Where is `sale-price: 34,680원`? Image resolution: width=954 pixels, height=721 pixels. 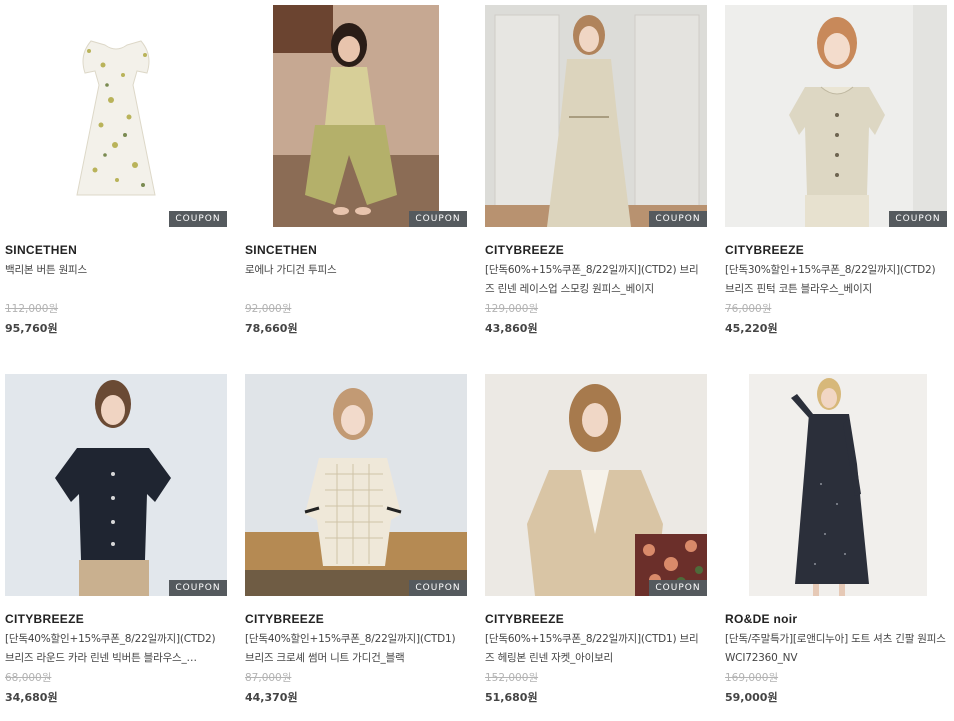
sale-price: 34,680원 is located at coordinates (31, 697).